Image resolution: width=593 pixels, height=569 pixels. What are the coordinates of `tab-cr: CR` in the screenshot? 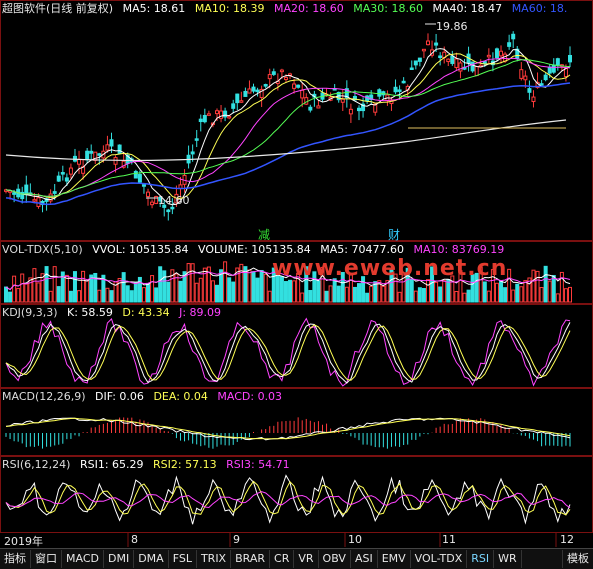 It's located at (282, 559).